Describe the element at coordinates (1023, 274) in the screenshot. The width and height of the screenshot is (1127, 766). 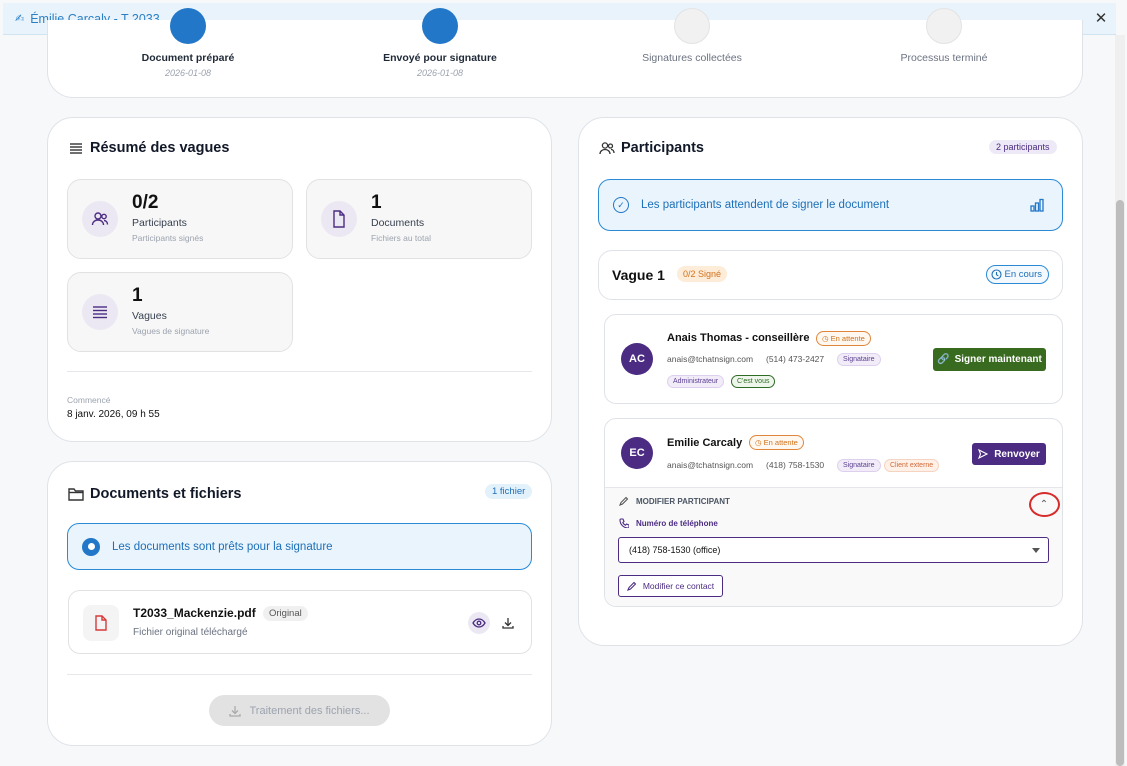
I see `wave-status-text: En cours` at that location.